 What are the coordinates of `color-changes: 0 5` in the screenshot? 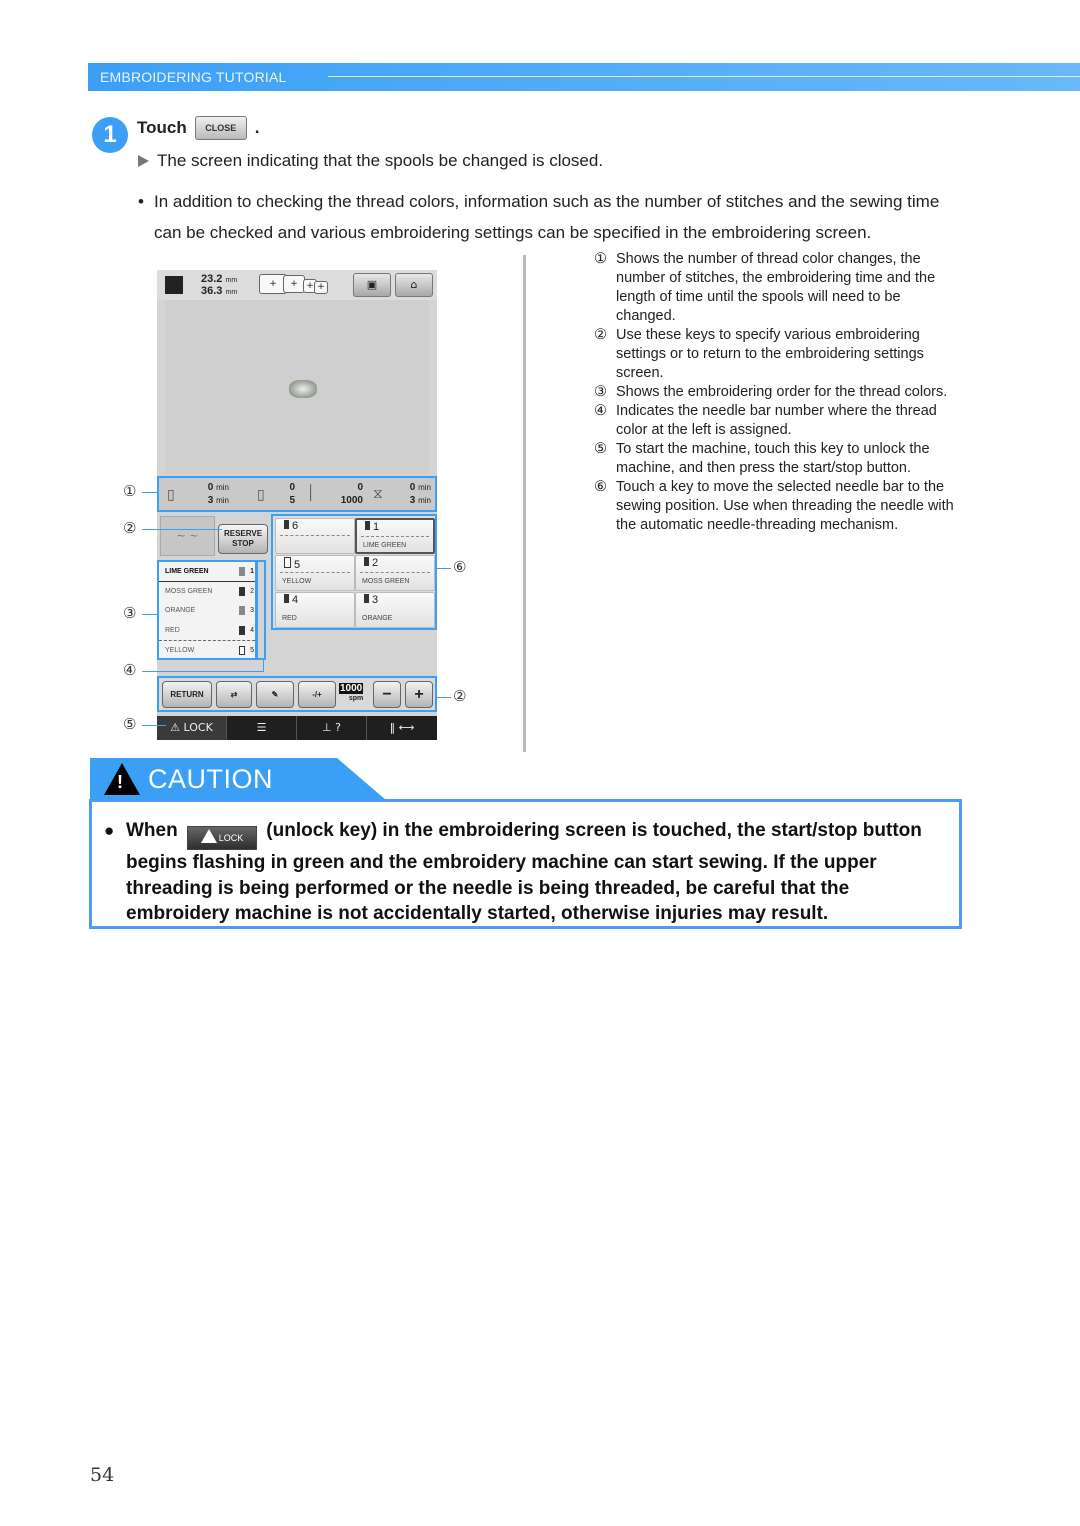 It's located at (292, 494).